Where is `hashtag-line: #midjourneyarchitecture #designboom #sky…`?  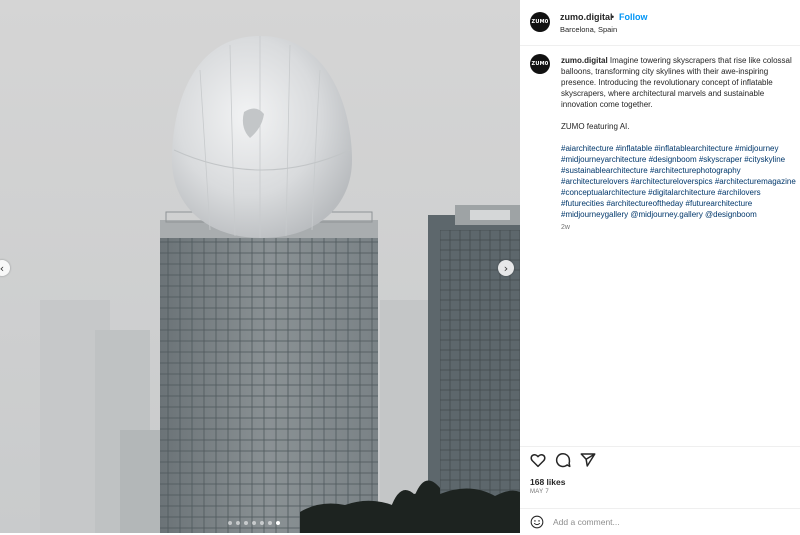 hashtag-line: #midjourneyarchitecture #designboom #sky… is located at coordinates (680, 159).